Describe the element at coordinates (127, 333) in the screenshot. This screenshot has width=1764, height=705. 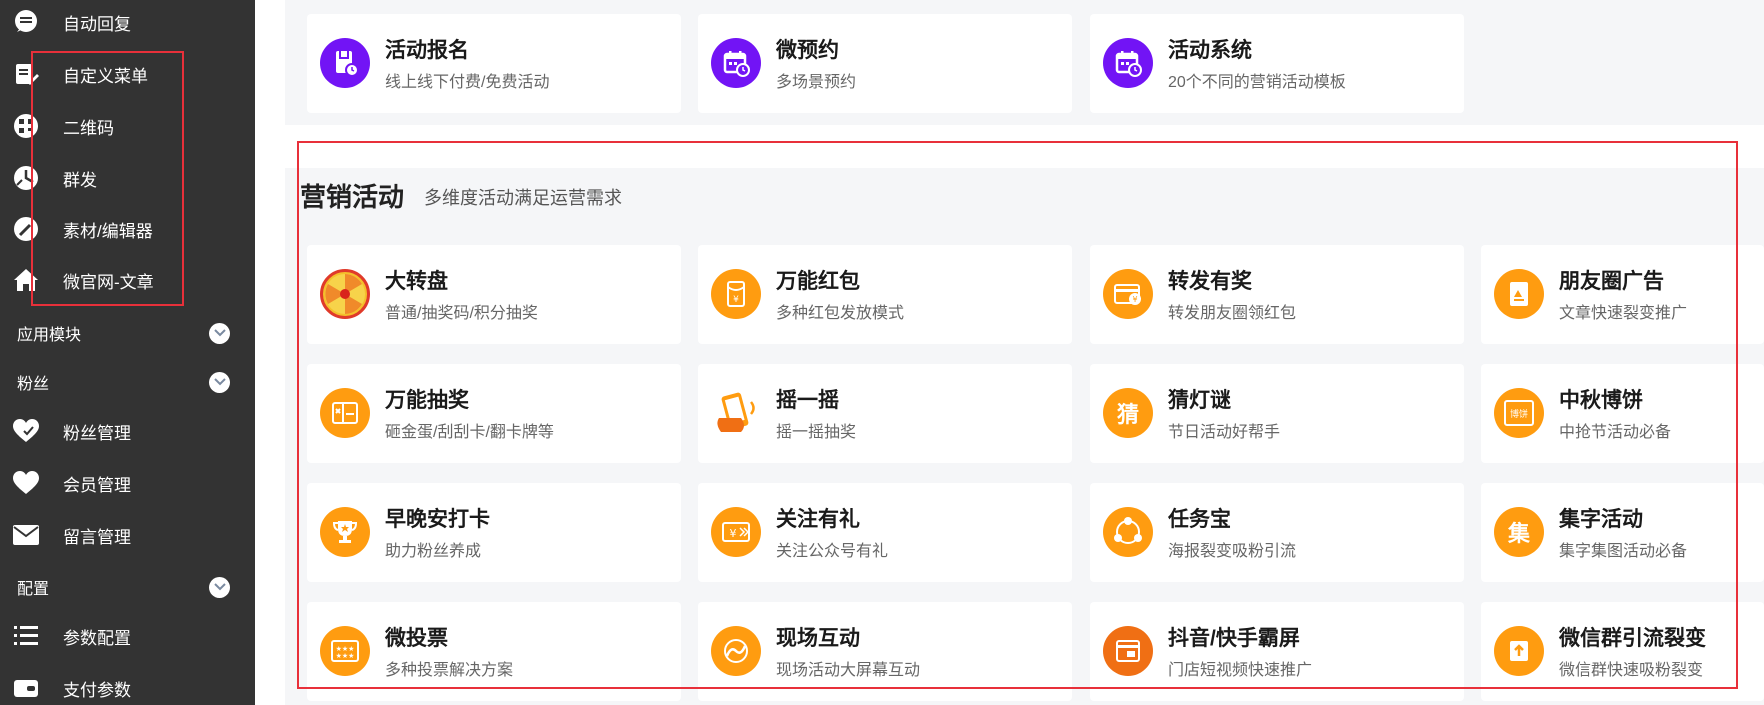
I see `section-app-modules: 应用模块` at that location.